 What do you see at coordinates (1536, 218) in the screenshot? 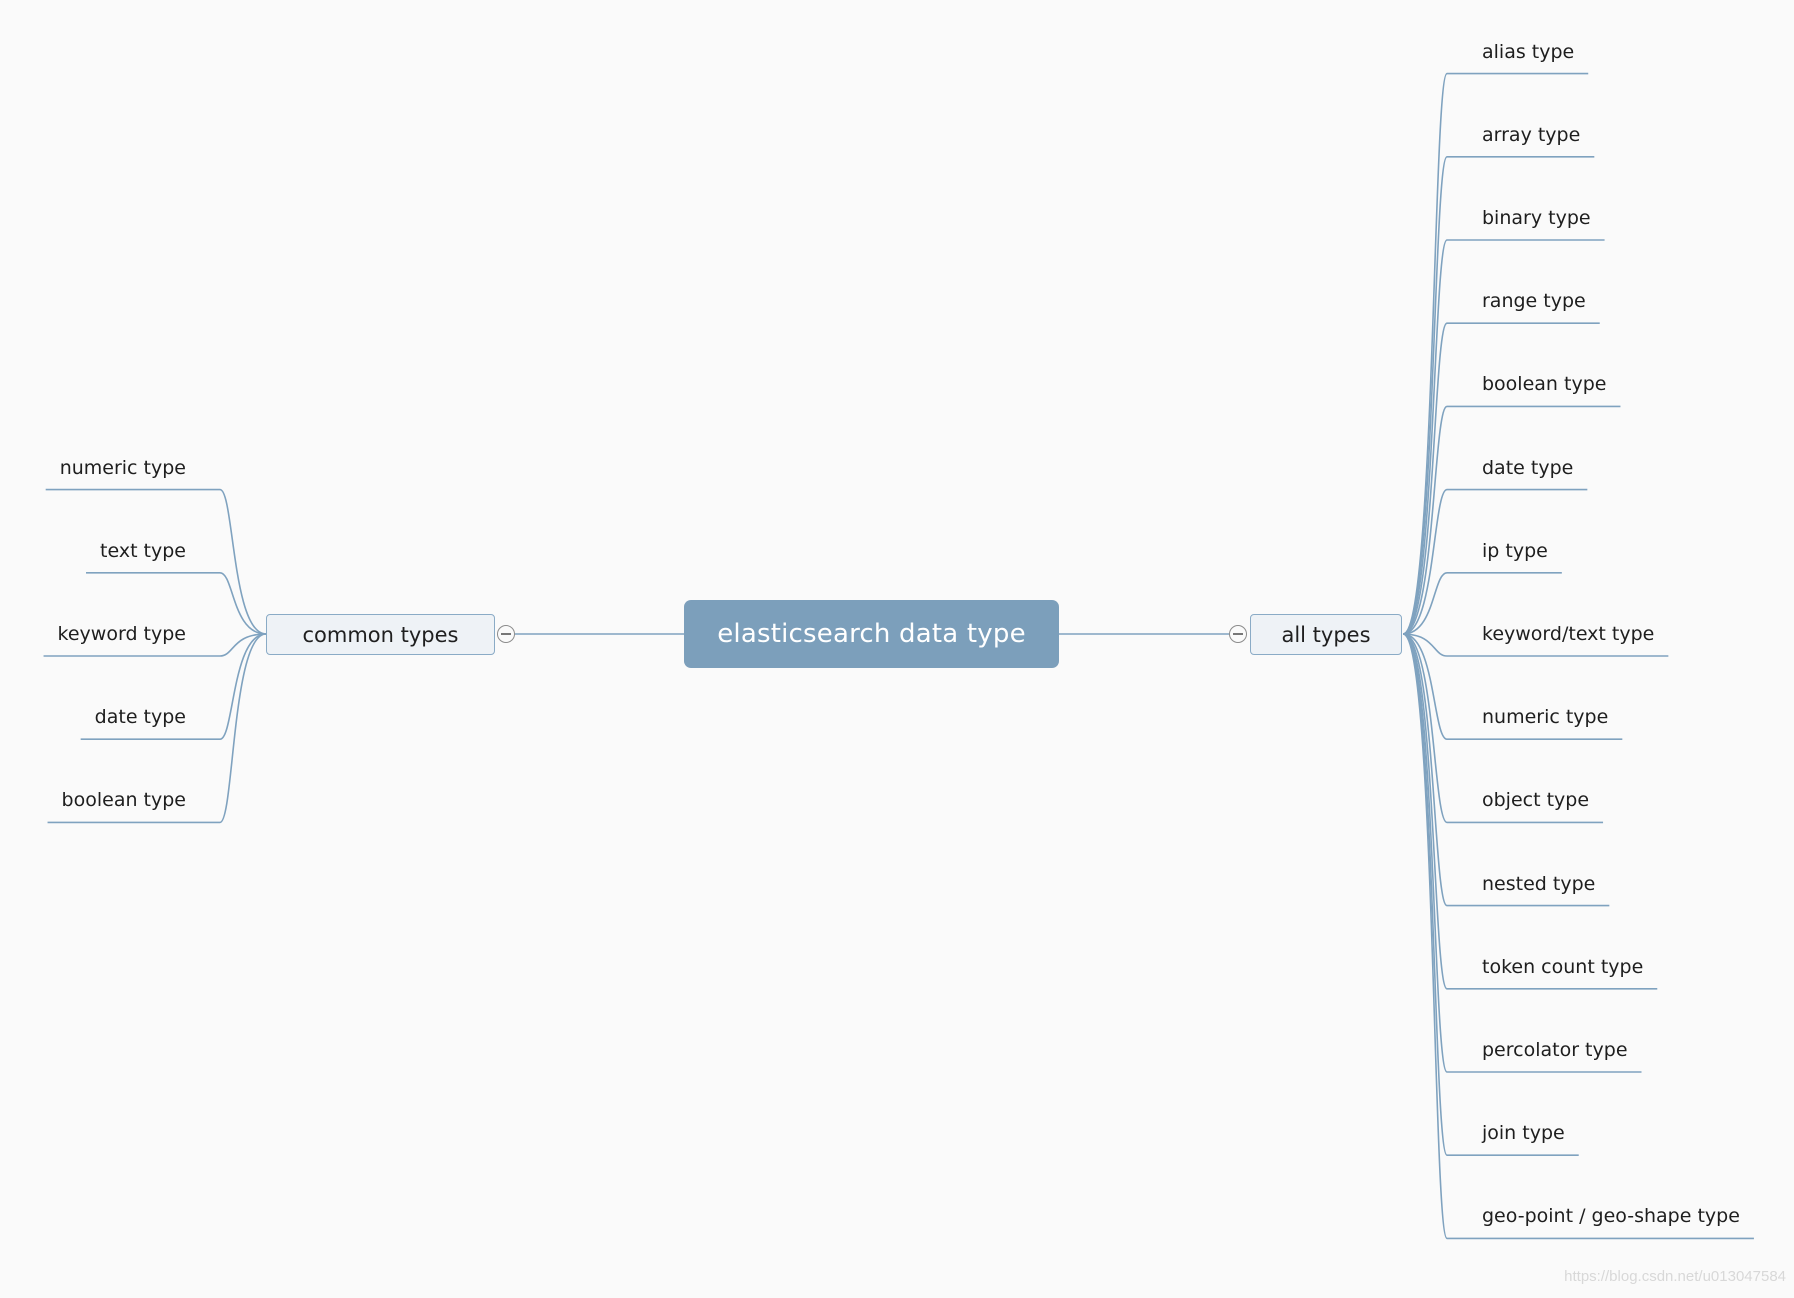
I see `leaf-node: binary type` at bounding box center [1536, 218].